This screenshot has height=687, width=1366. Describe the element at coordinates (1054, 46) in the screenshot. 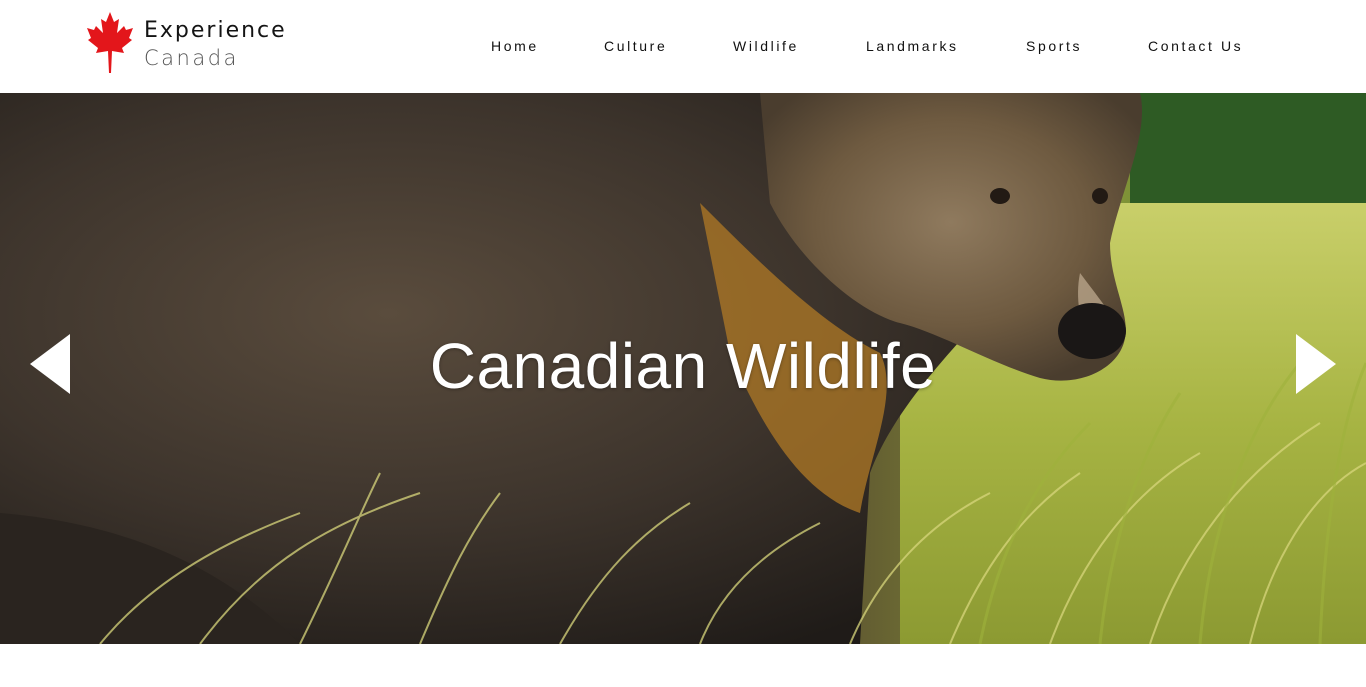

I see `nav-item-sports: Sports` at that location.